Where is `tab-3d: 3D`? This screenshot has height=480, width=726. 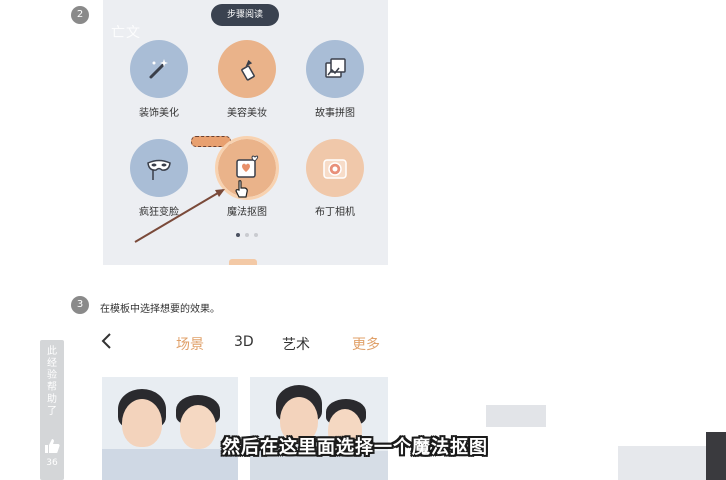 tab-3d: 3D is located at coordinates (244, 342).